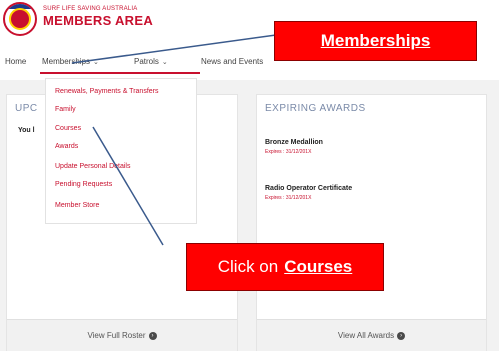  I want to click on menu-item-update-details: Update Personal Details, so click(93, 166).